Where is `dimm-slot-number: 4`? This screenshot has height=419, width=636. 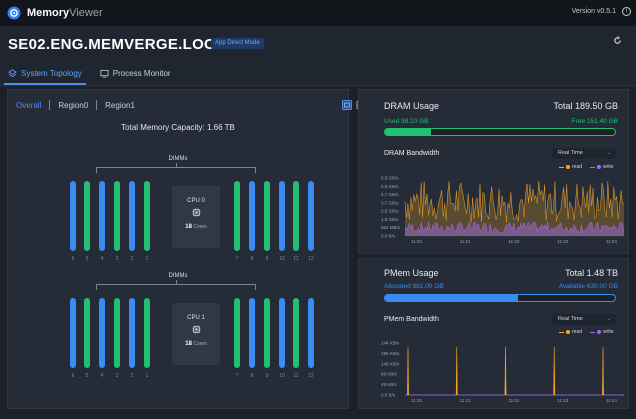 dimm-slot-number: 4 is located at coordinates (102, 376).